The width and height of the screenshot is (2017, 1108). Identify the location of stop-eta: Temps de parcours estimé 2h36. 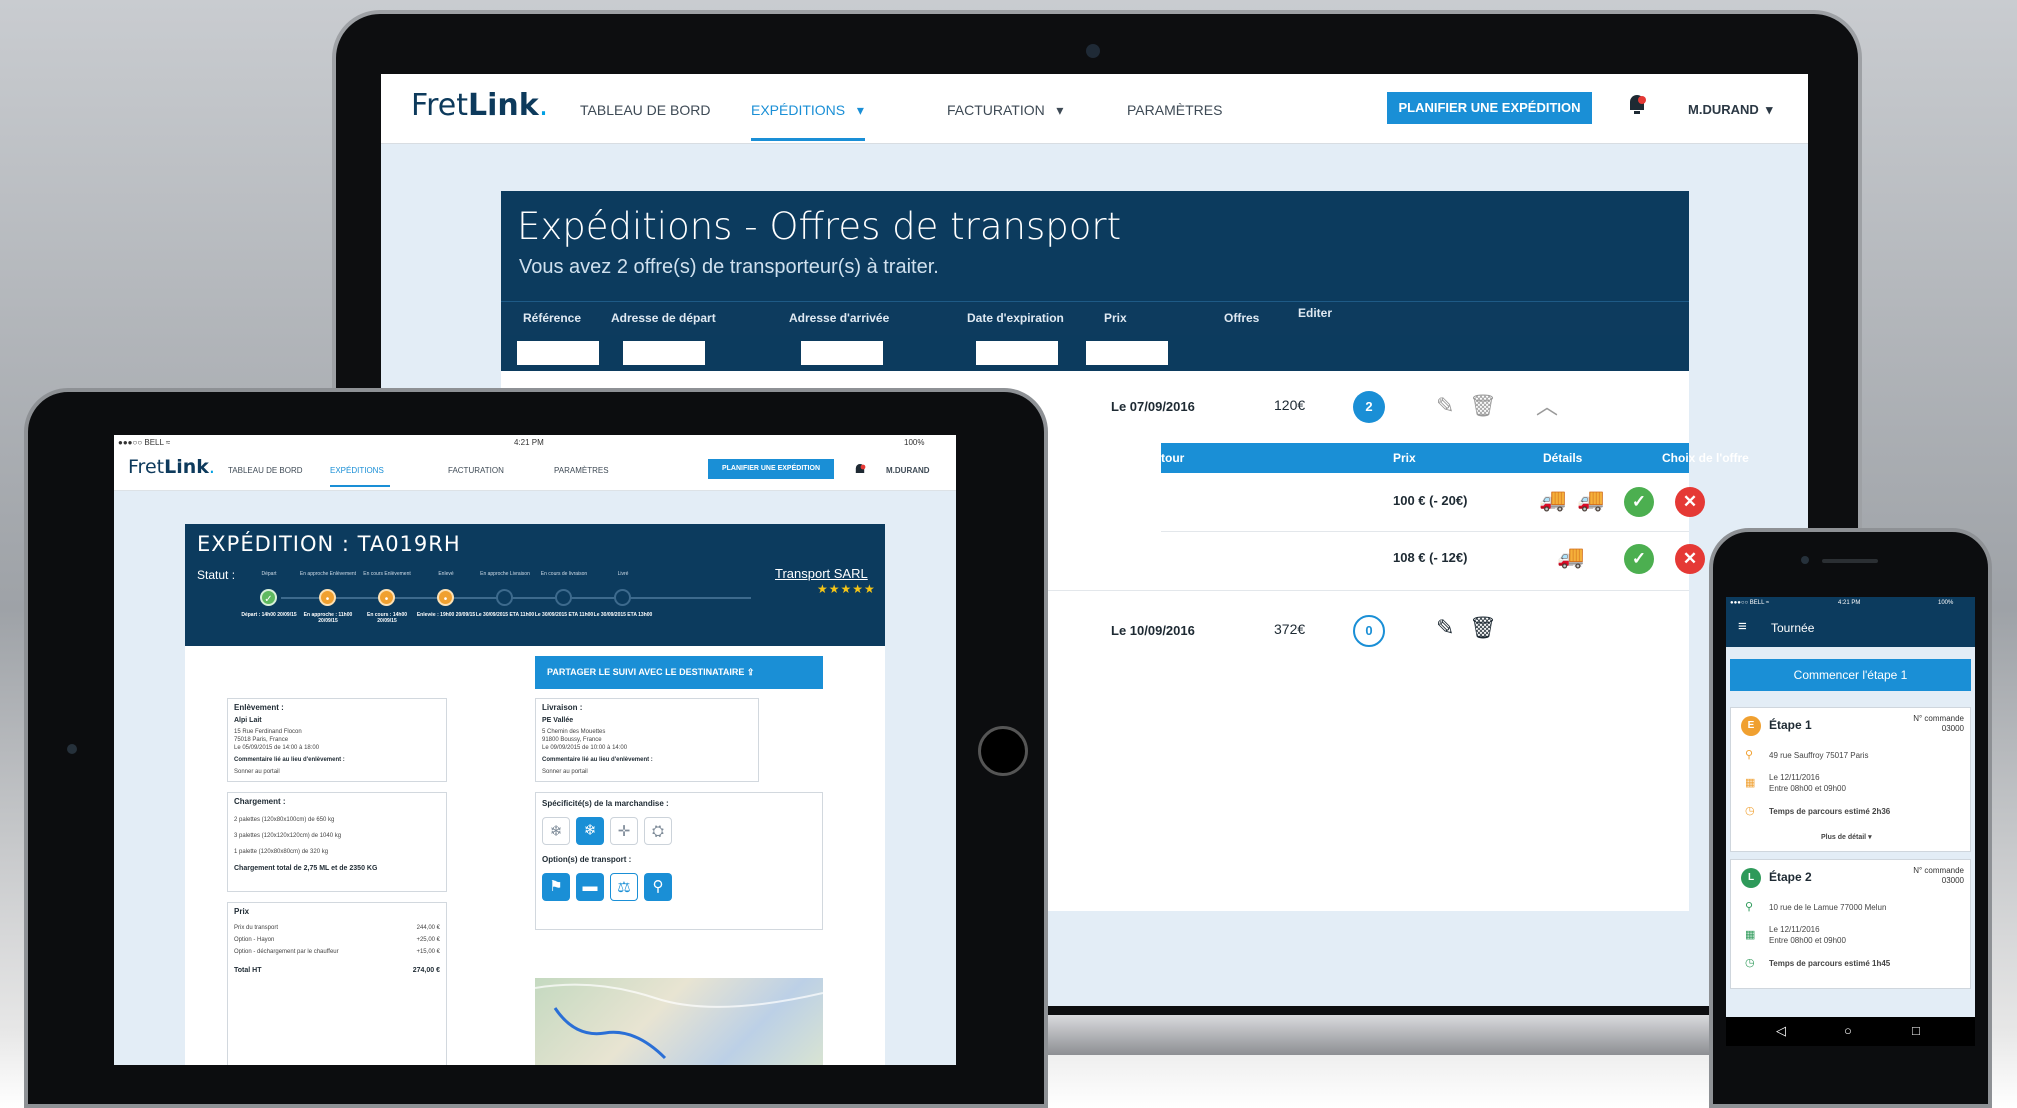
(1830, 811).